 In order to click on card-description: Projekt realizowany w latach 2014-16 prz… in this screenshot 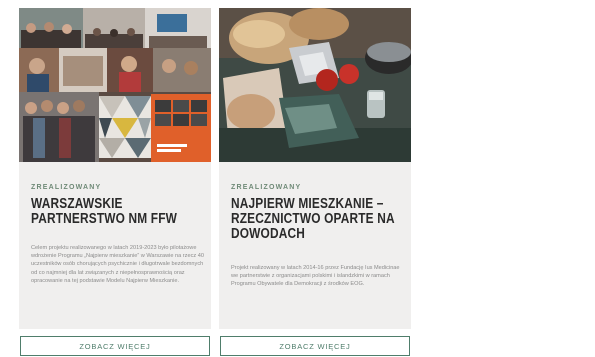, I will do `click(315, 276)`.